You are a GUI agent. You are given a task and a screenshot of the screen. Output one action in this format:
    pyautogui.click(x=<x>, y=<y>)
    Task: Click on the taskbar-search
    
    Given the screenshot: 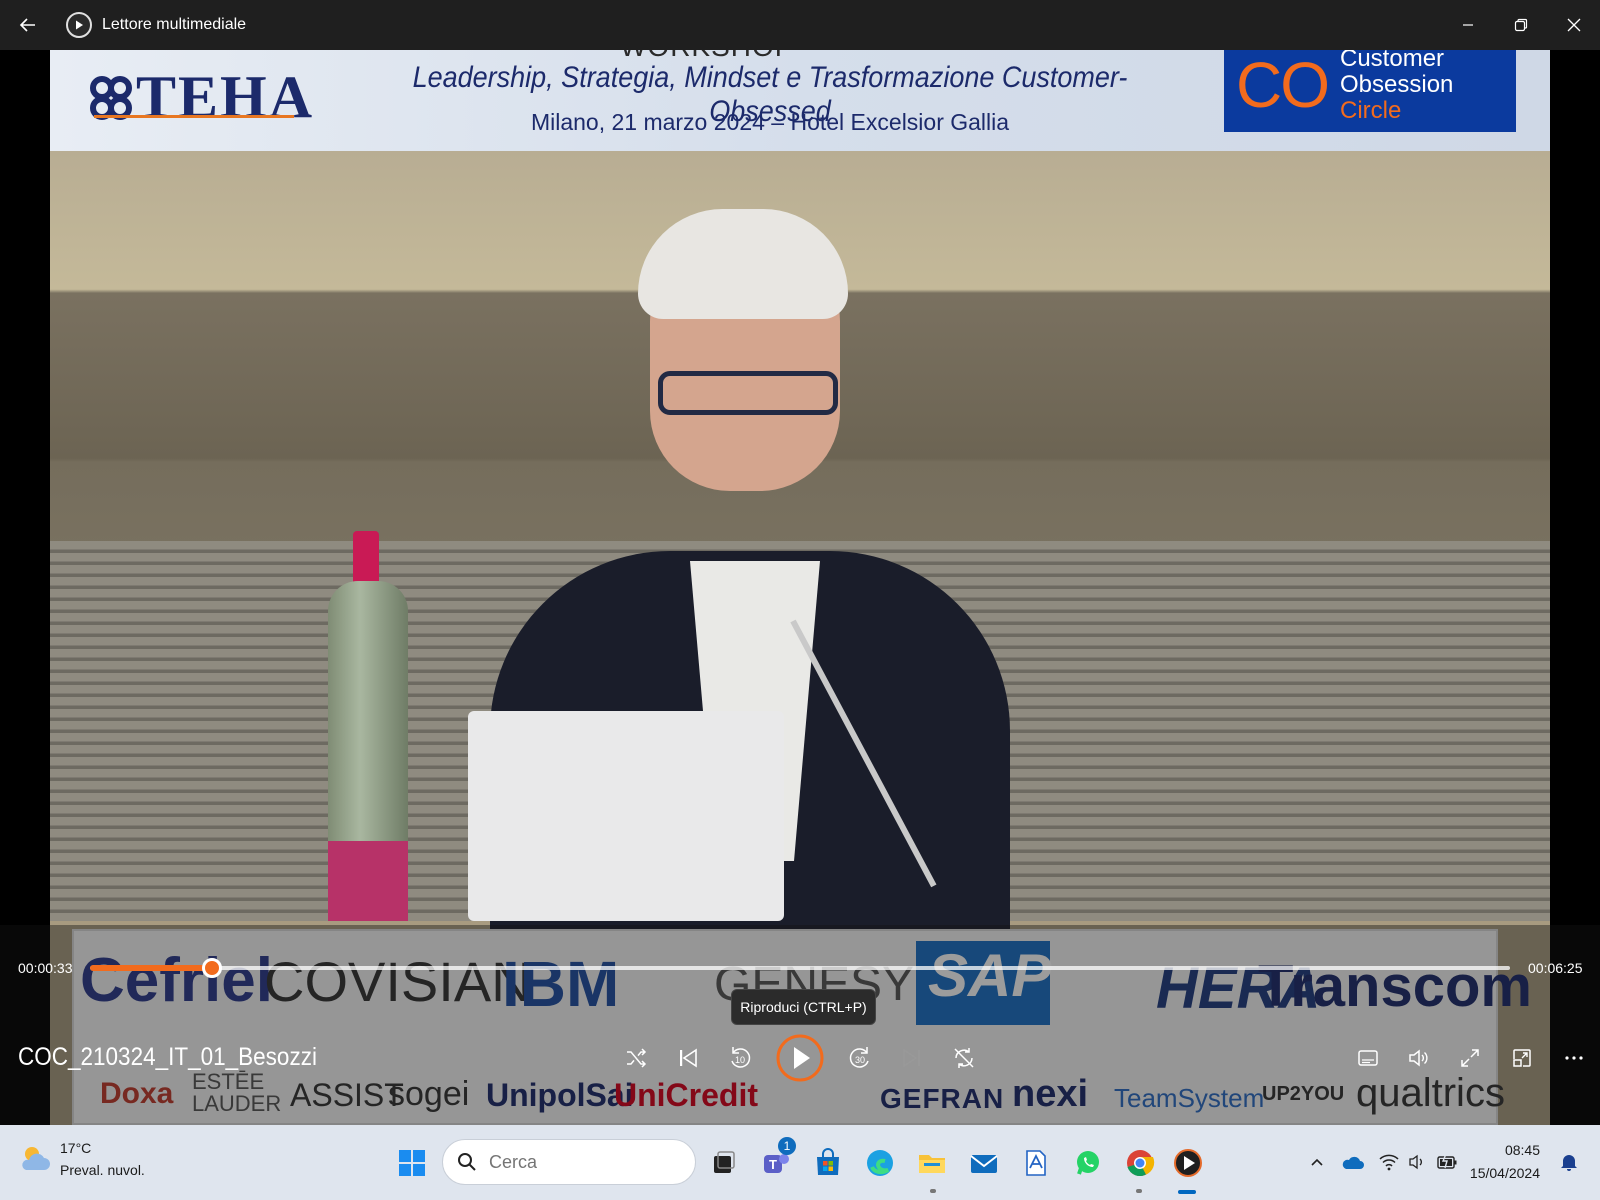 What is the action you would take?
    pyautogui.click(x=569, y=1162)
    